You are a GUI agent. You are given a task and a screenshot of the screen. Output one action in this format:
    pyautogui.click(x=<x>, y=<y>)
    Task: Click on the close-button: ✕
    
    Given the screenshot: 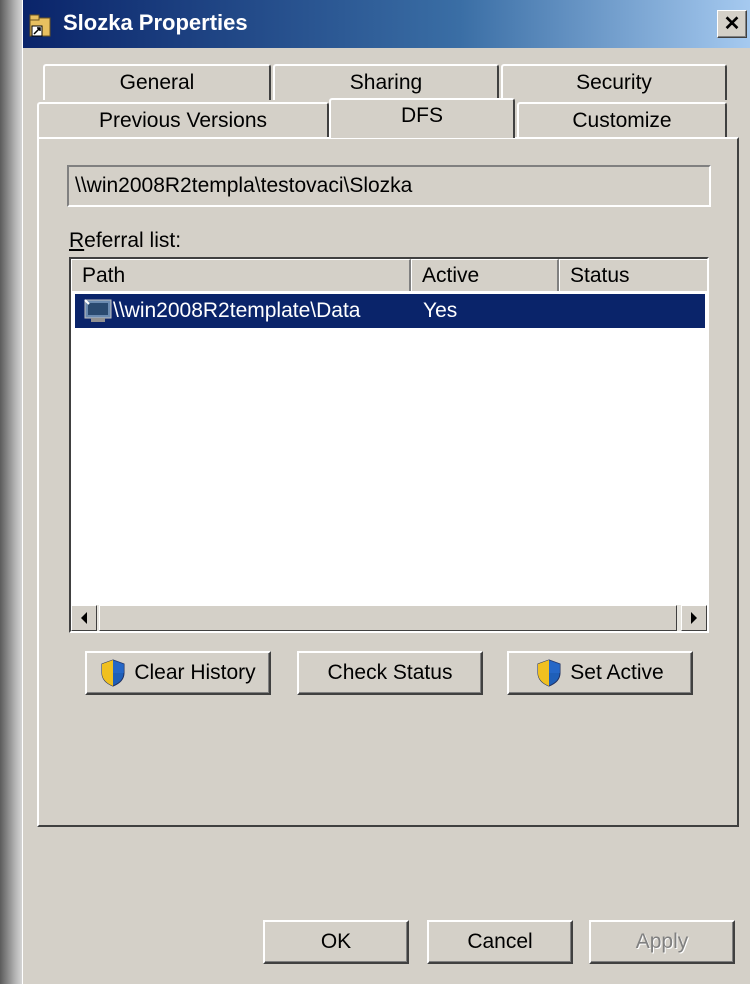 What is the action you would take?
    pyautogui.click(x=732, y=24)
    